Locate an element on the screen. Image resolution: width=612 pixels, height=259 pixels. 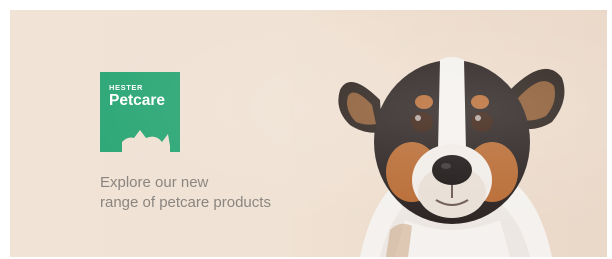
logo-brand-name: Petcare is located at coordinates (137, 100).